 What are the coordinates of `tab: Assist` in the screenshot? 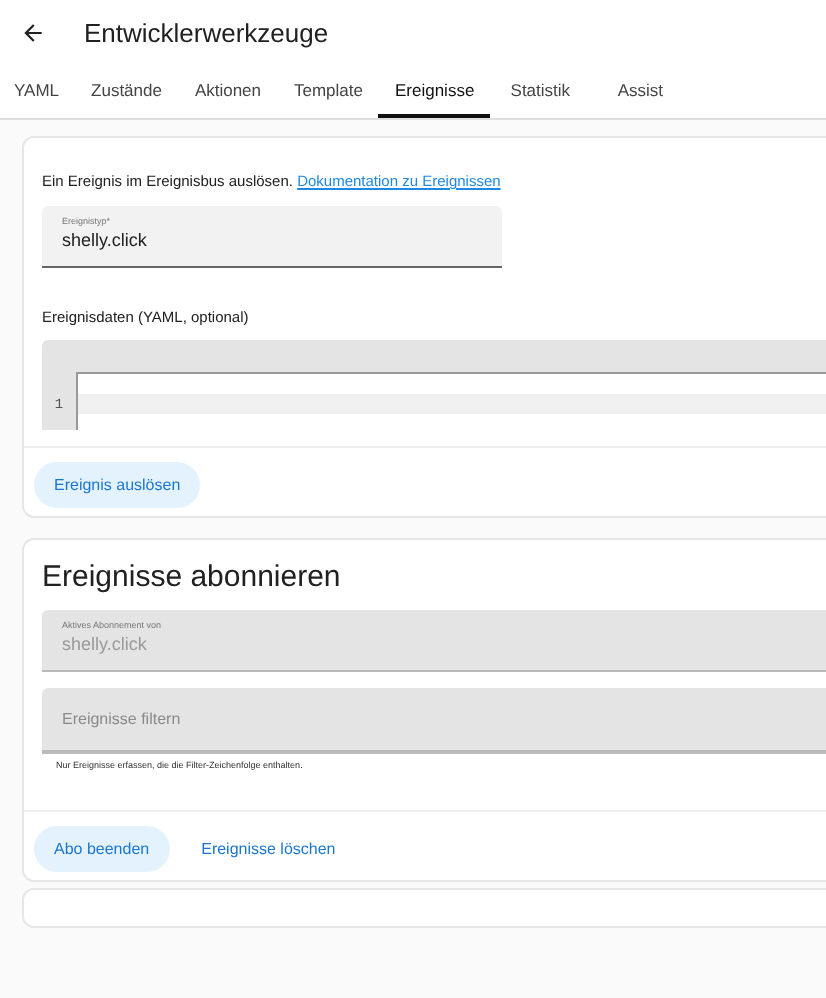 It's located at (640, 91).